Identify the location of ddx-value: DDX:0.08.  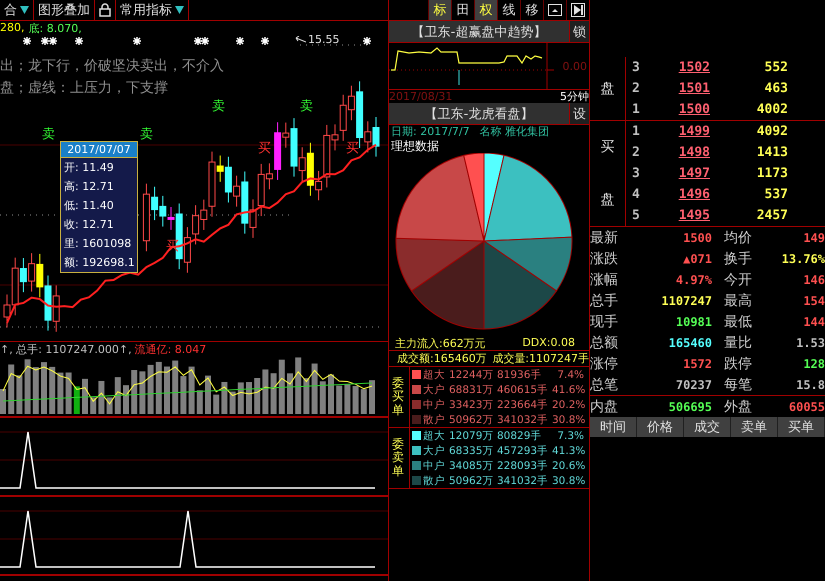
(548, 343).